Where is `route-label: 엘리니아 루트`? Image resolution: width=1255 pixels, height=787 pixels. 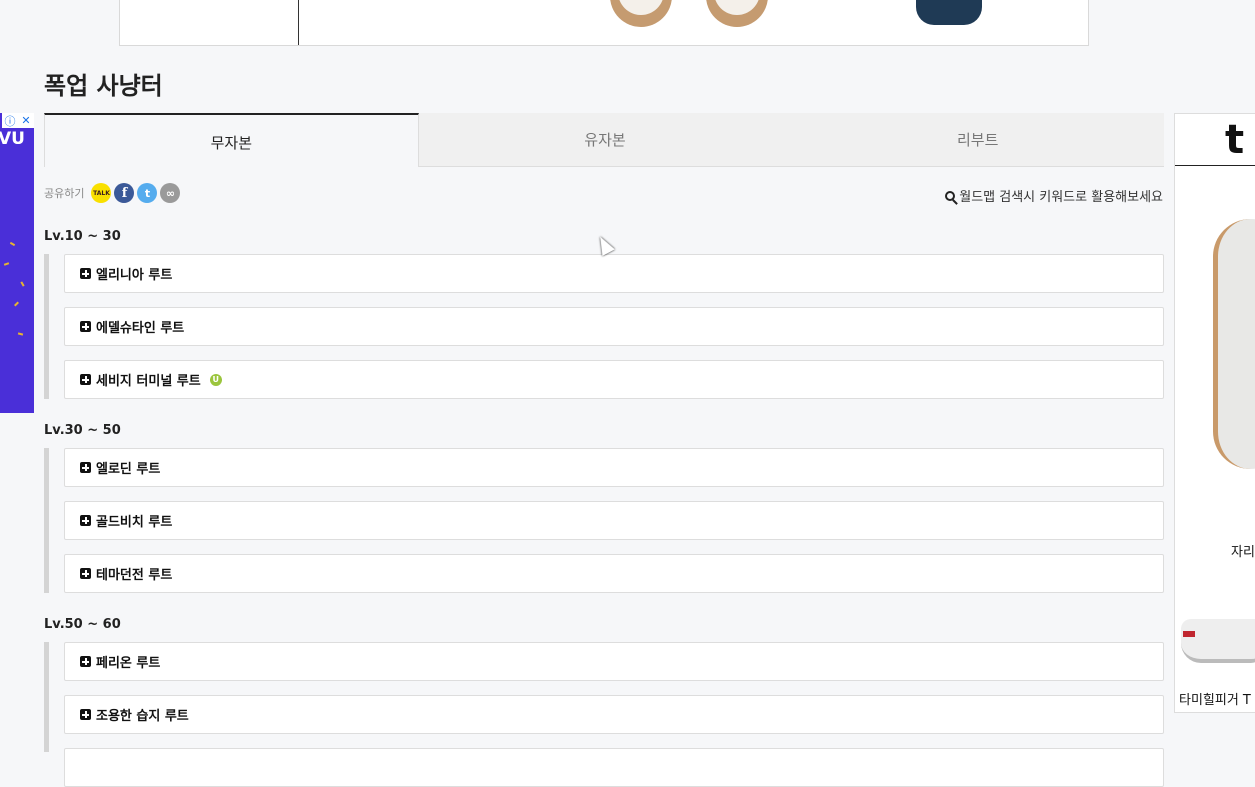
route-label: 엘리니아 루트 is located at coordinates (134, 275).